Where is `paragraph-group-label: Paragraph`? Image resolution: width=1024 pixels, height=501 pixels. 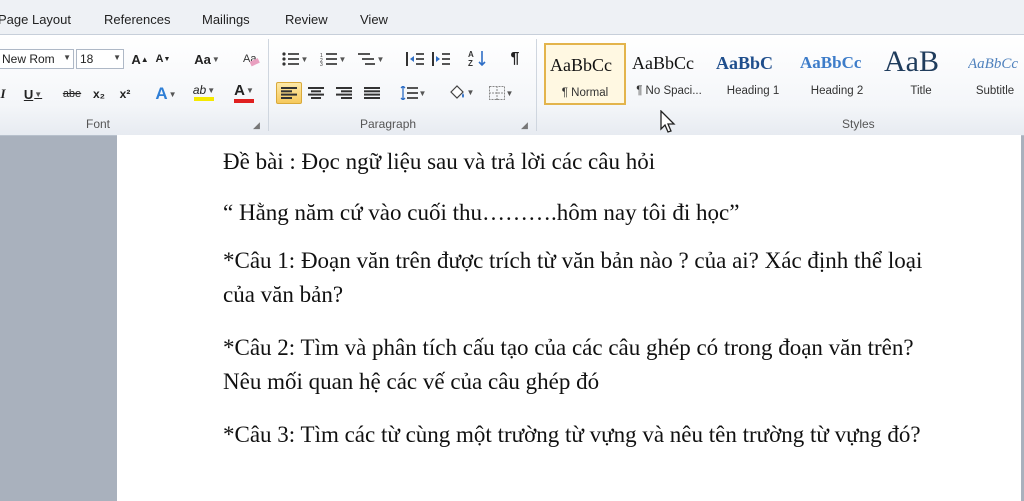
paragraph-group-label: Paragraph is located at coordinates (388, 124).